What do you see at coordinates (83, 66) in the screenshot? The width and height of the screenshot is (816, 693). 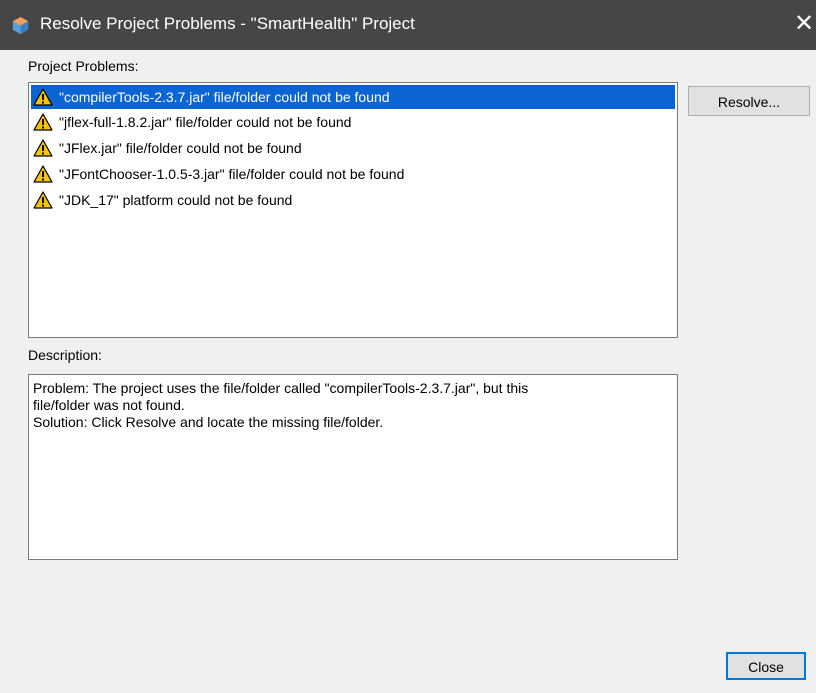 I see `project-problems-label: Project Problems:` at bounding box center [83, 66].